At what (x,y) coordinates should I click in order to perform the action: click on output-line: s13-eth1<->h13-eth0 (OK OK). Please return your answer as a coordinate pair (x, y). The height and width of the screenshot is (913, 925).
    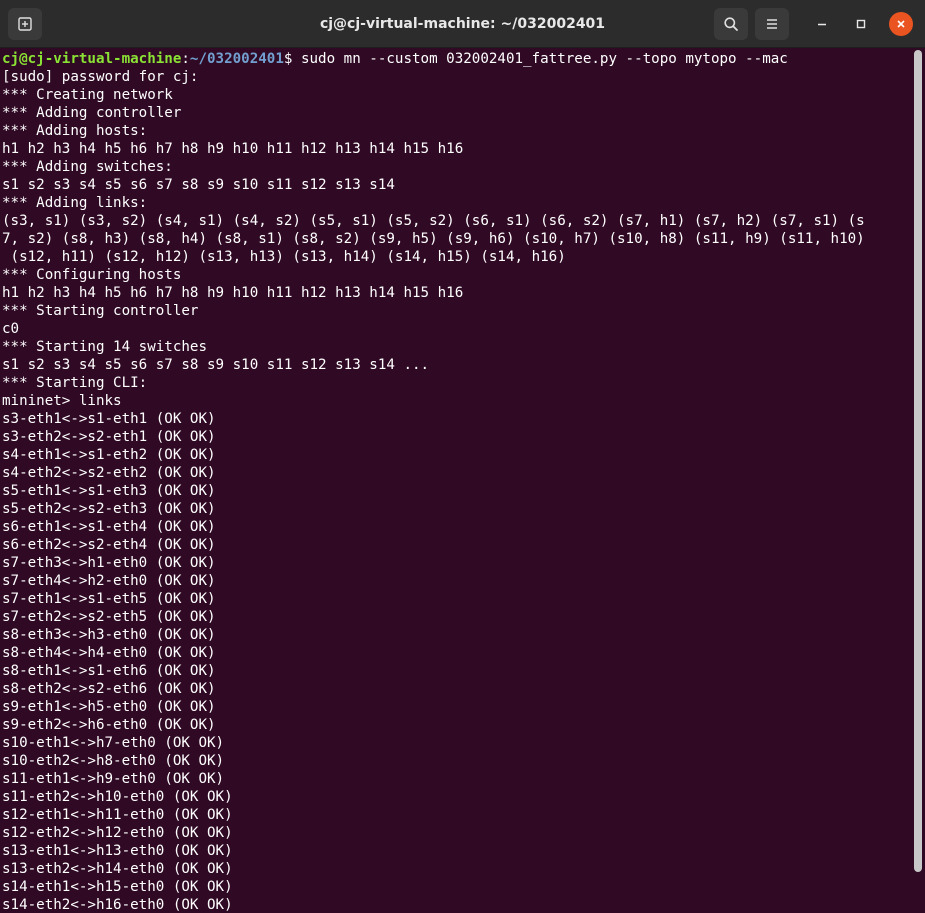
    Looking at the image, I should click on (117, 851).